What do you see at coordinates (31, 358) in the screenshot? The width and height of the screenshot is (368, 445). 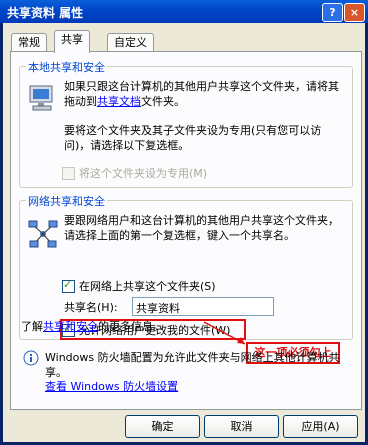 I see `info-icon` at bounding box center [31, 358].